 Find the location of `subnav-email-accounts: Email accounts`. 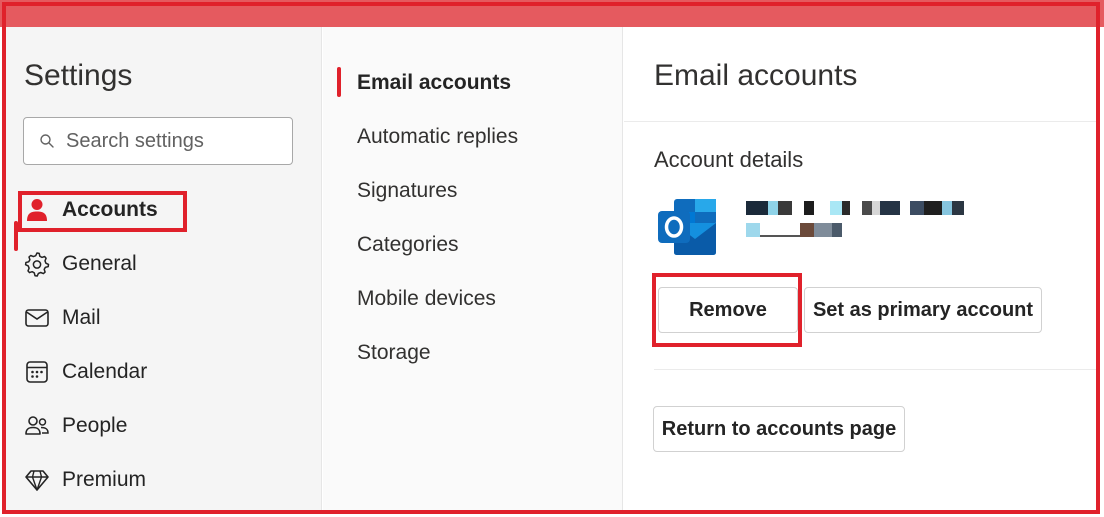

subnav-email-accounts: Email accounts is located at coordinates (434, 83).